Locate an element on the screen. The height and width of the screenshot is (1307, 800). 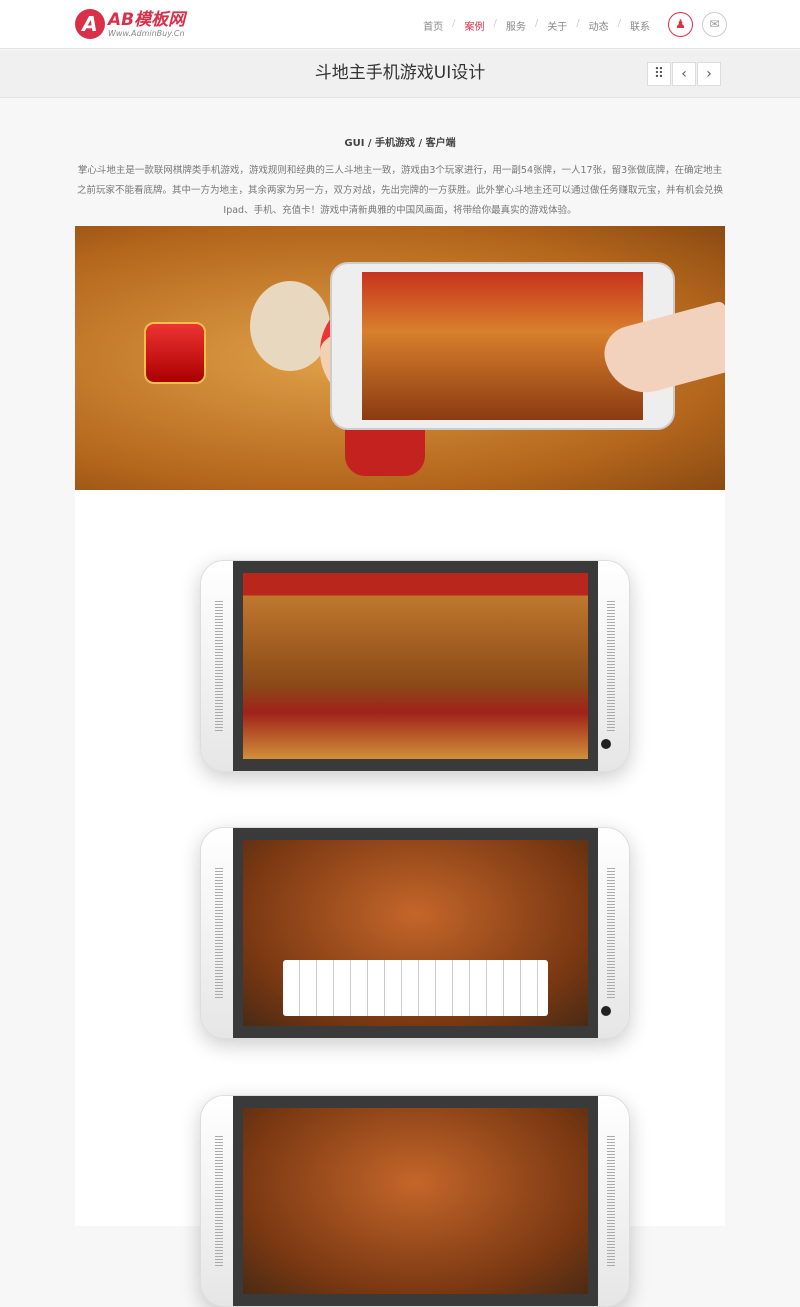
phone-screenshot-gameplay is located at coordinates (415, 933).